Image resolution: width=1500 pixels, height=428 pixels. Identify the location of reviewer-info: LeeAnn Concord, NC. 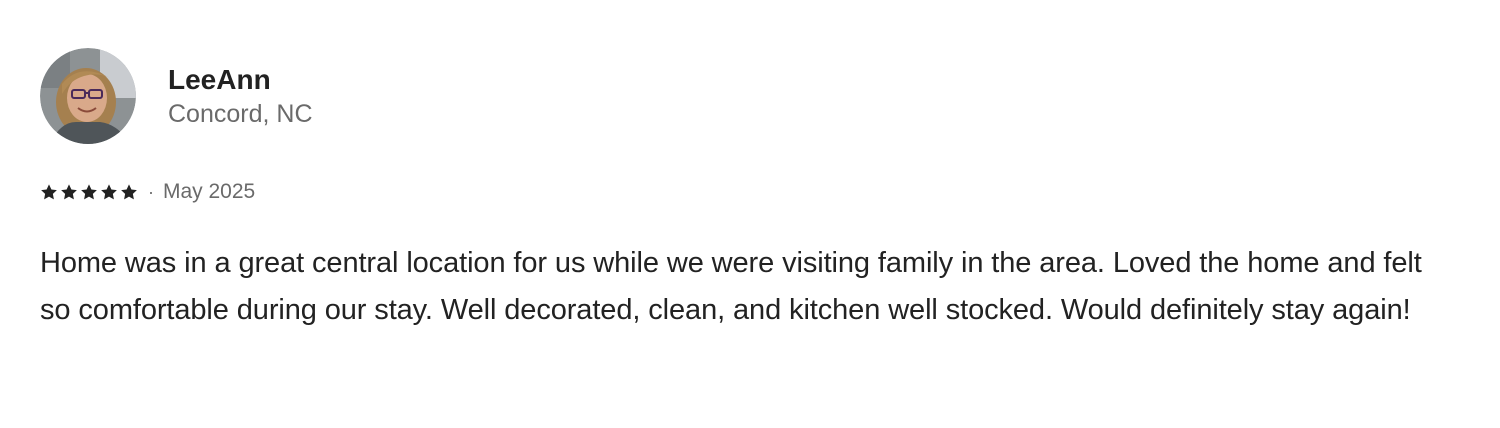
(240, 96).